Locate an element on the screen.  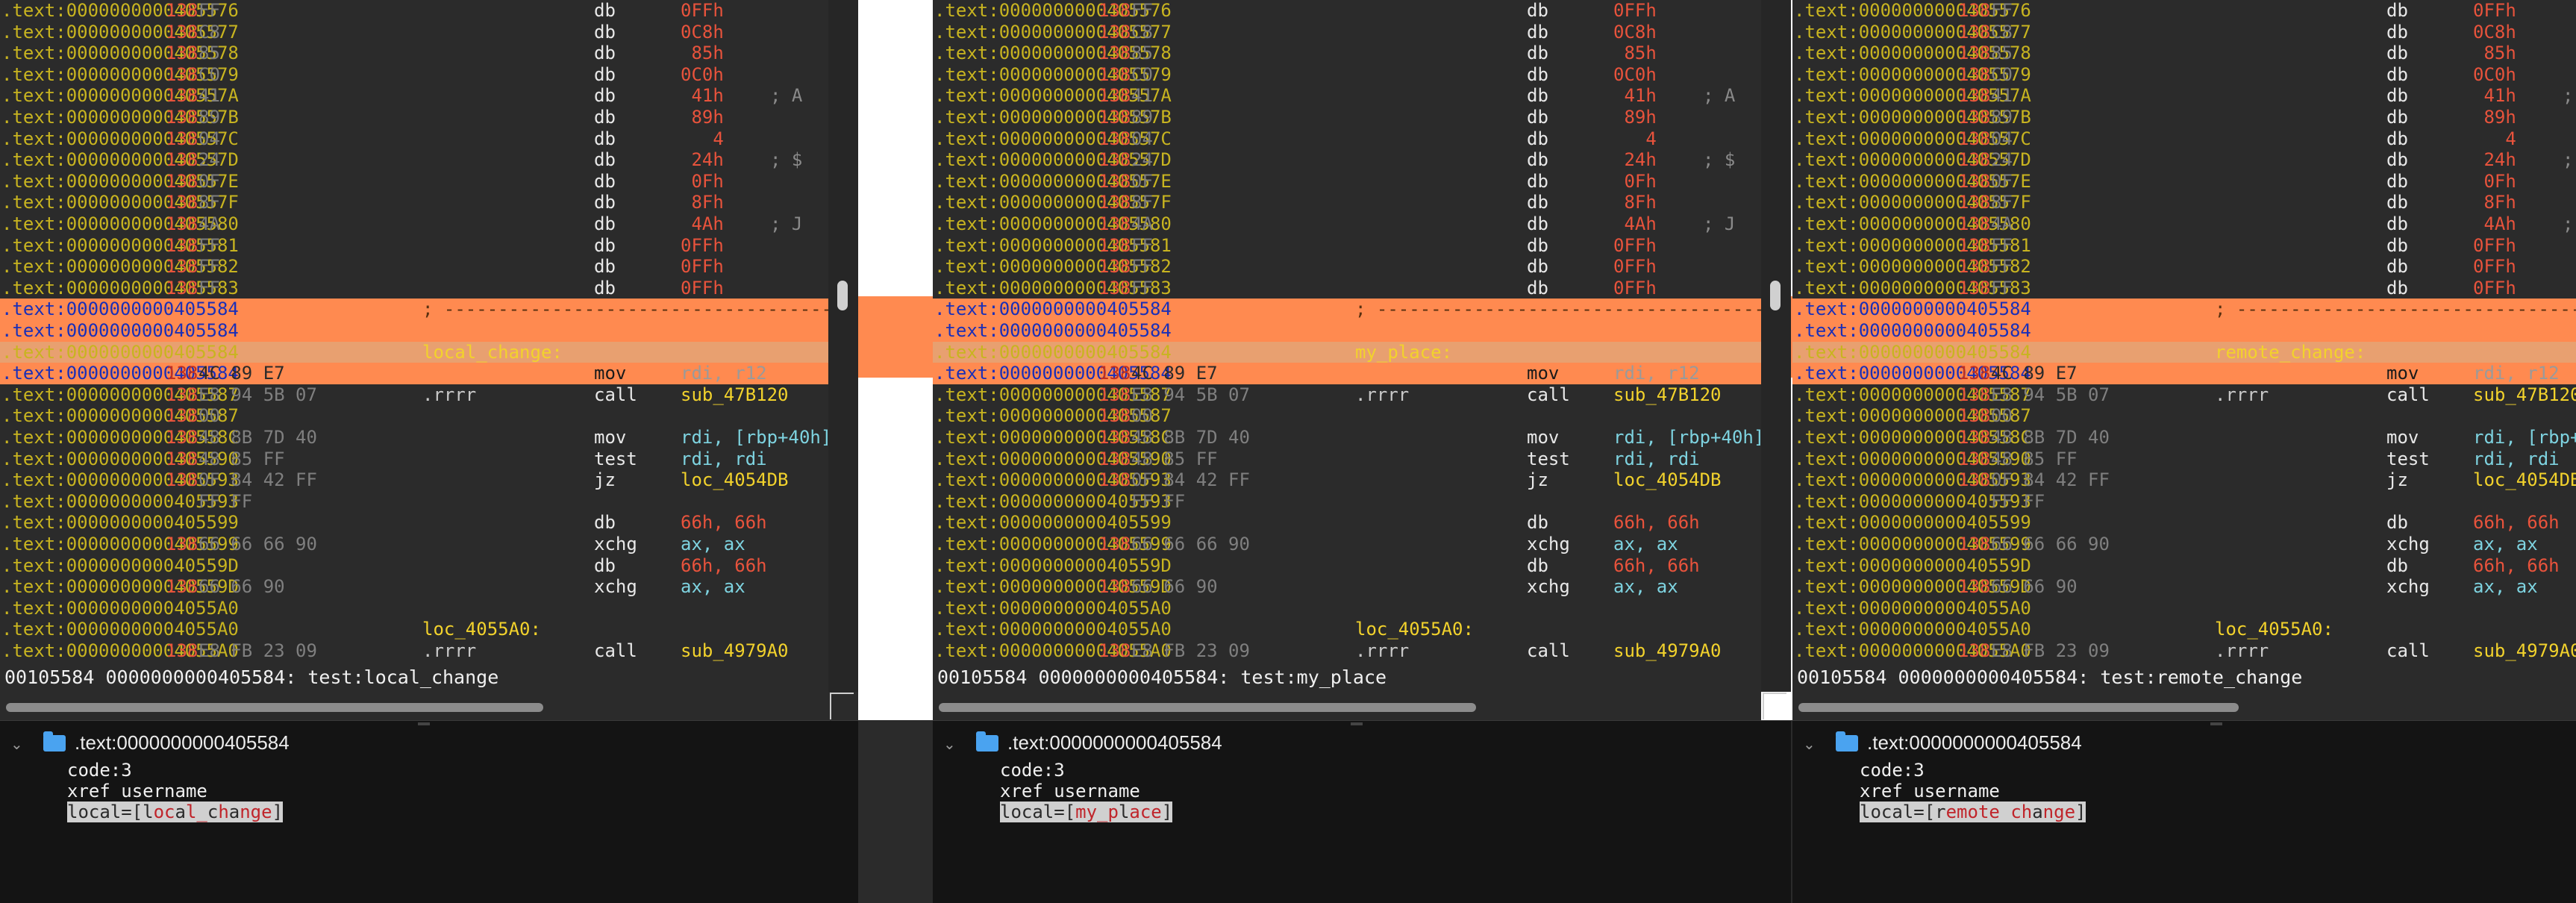
local-selection: local=[local_change] is located at coordinates (175, 812).